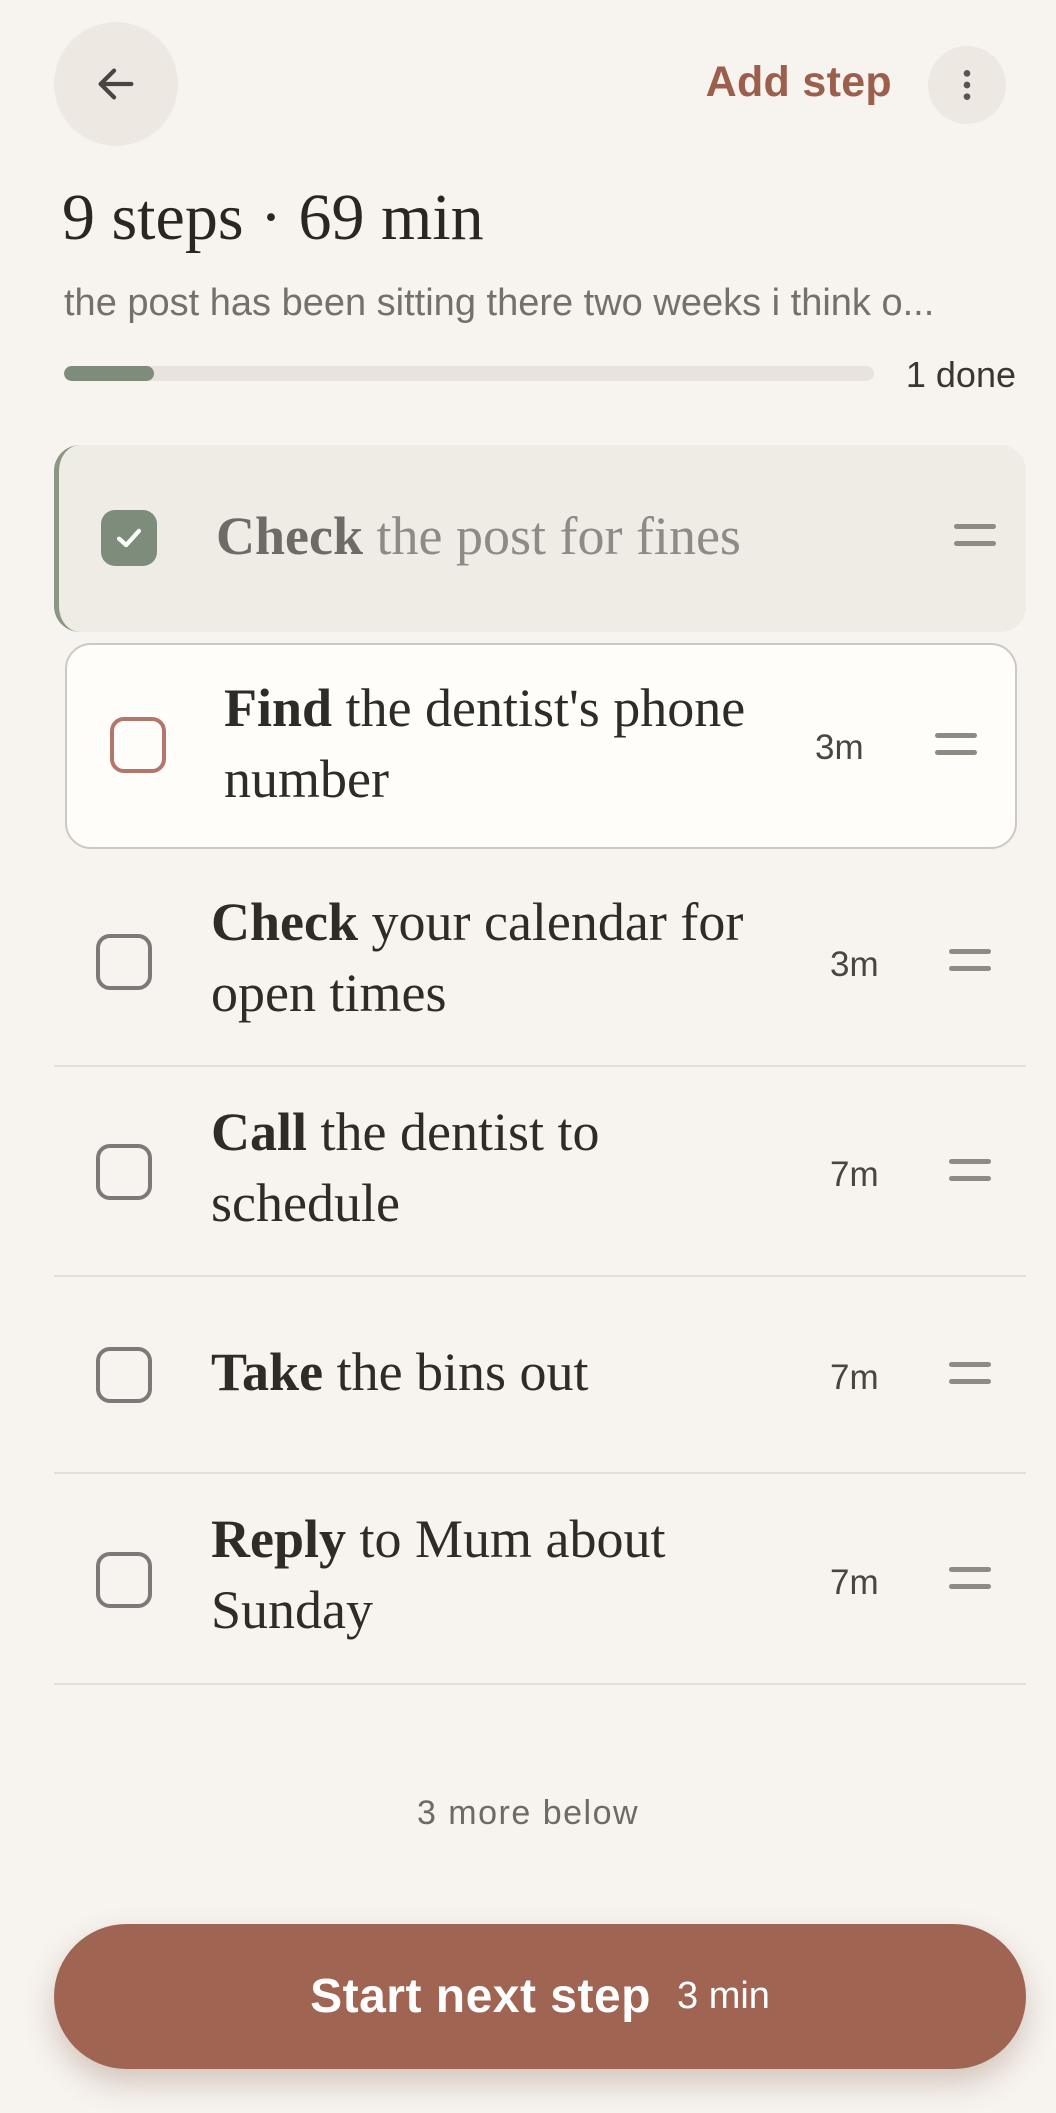  I want to click on start-next-step-button: Start next step 3 min, so click(540, 1996).